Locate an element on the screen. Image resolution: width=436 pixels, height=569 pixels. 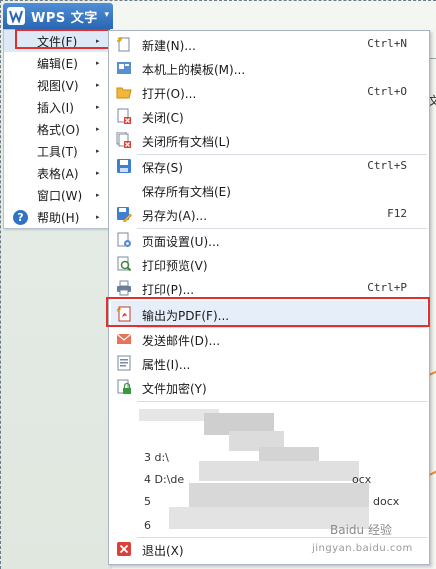
menu-item-label: 表格(A) is located at coordinates (58, 173).